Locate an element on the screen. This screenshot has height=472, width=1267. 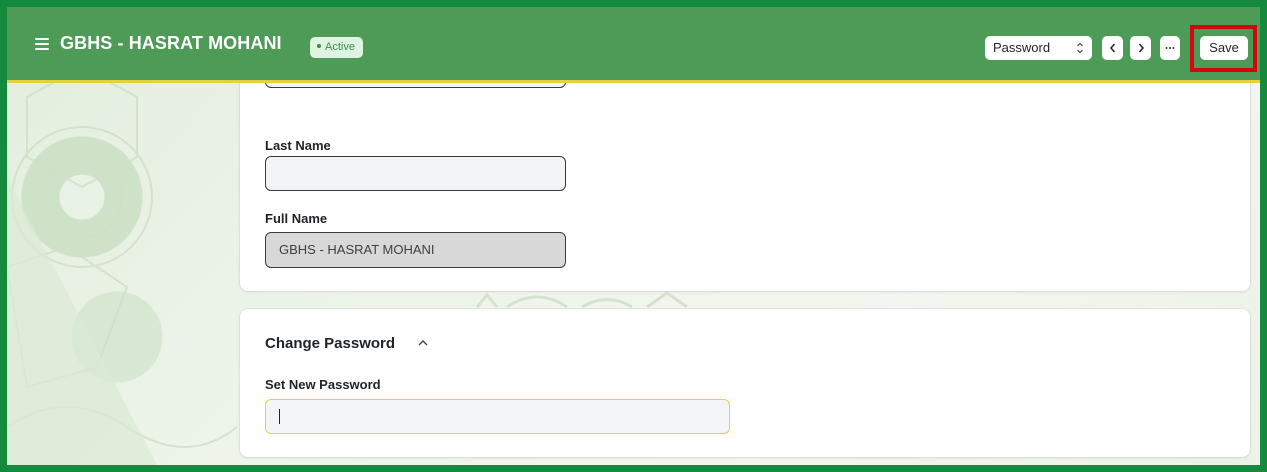
full-name-field: GBHS - HASRAT MOHANI is located at coordinates (415, 250).